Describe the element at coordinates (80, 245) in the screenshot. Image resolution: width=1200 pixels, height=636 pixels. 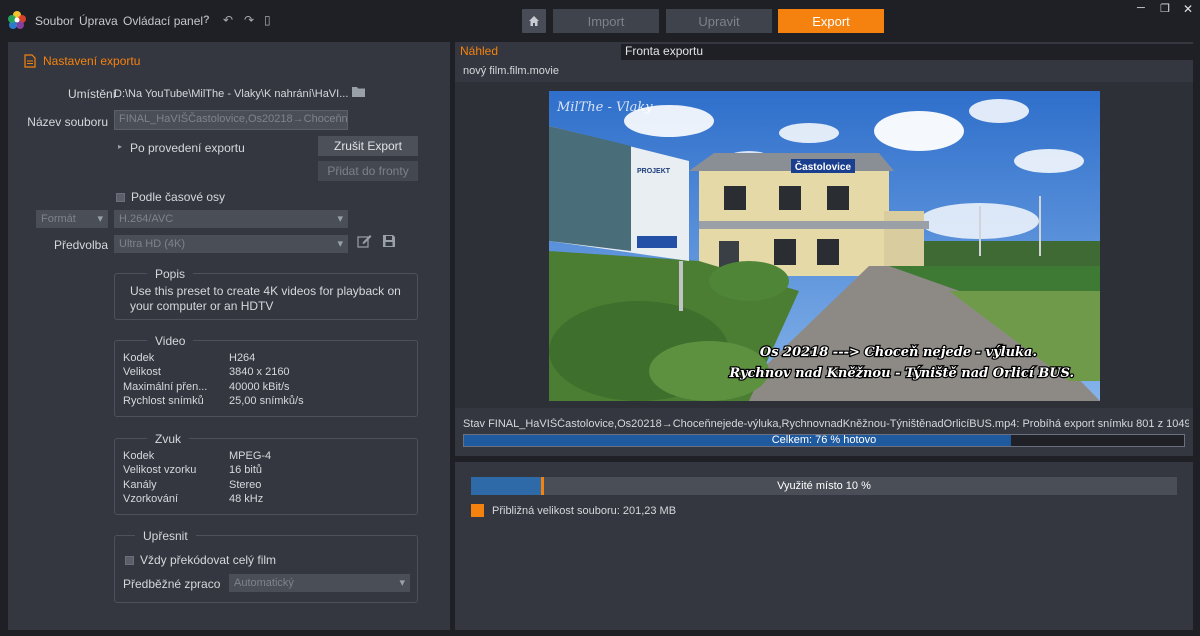
I see `preset-label: Předvolba` at that location.